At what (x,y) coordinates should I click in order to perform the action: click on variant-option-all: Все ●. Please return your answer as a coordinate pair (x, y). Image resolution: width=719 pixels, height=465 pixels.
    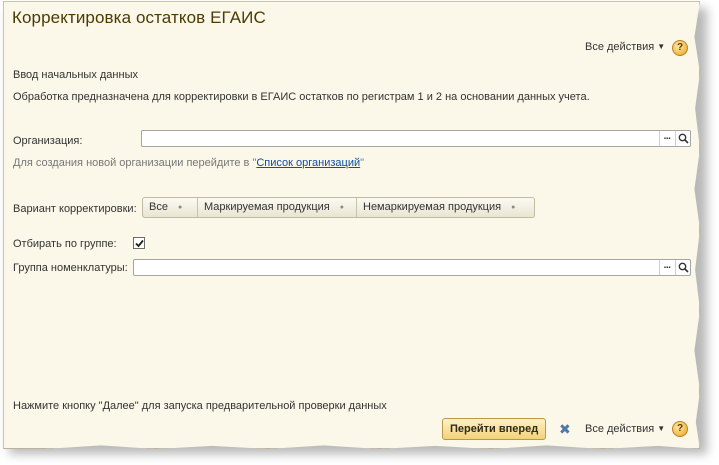
    Looking at the image, I should click on (170, 207).